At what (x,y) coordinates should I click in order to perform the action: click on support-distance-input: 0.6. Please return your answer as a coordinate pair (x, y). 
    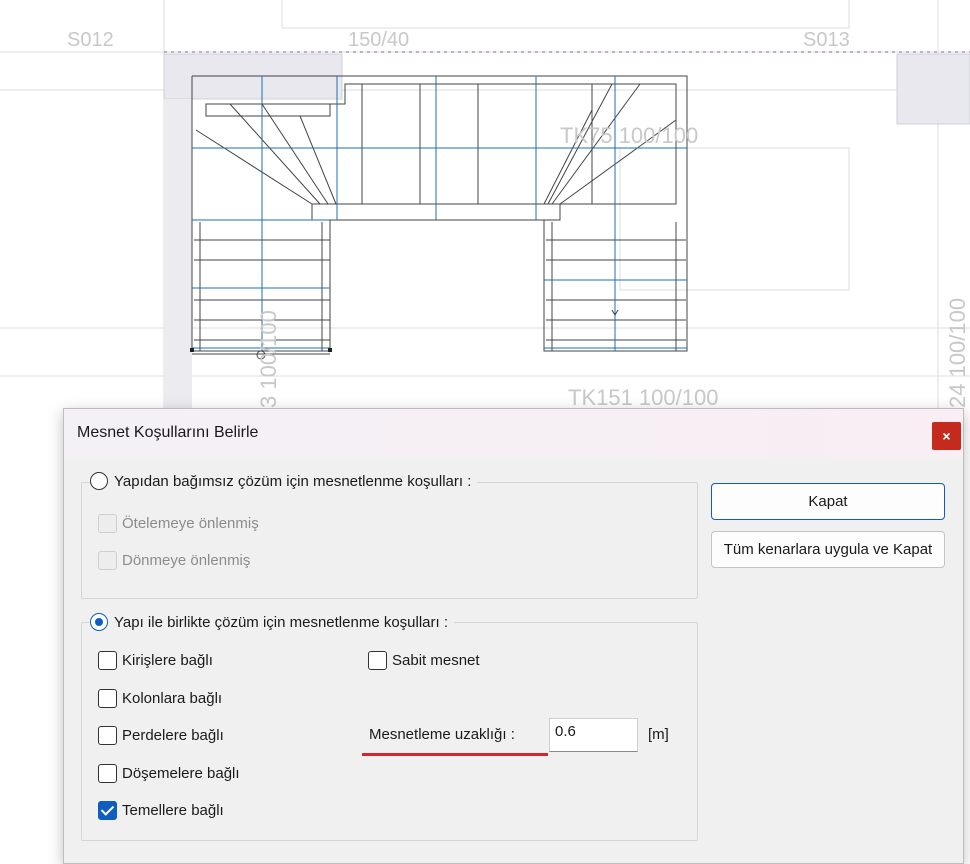
    Looking at the image, I should click on (593, 735).